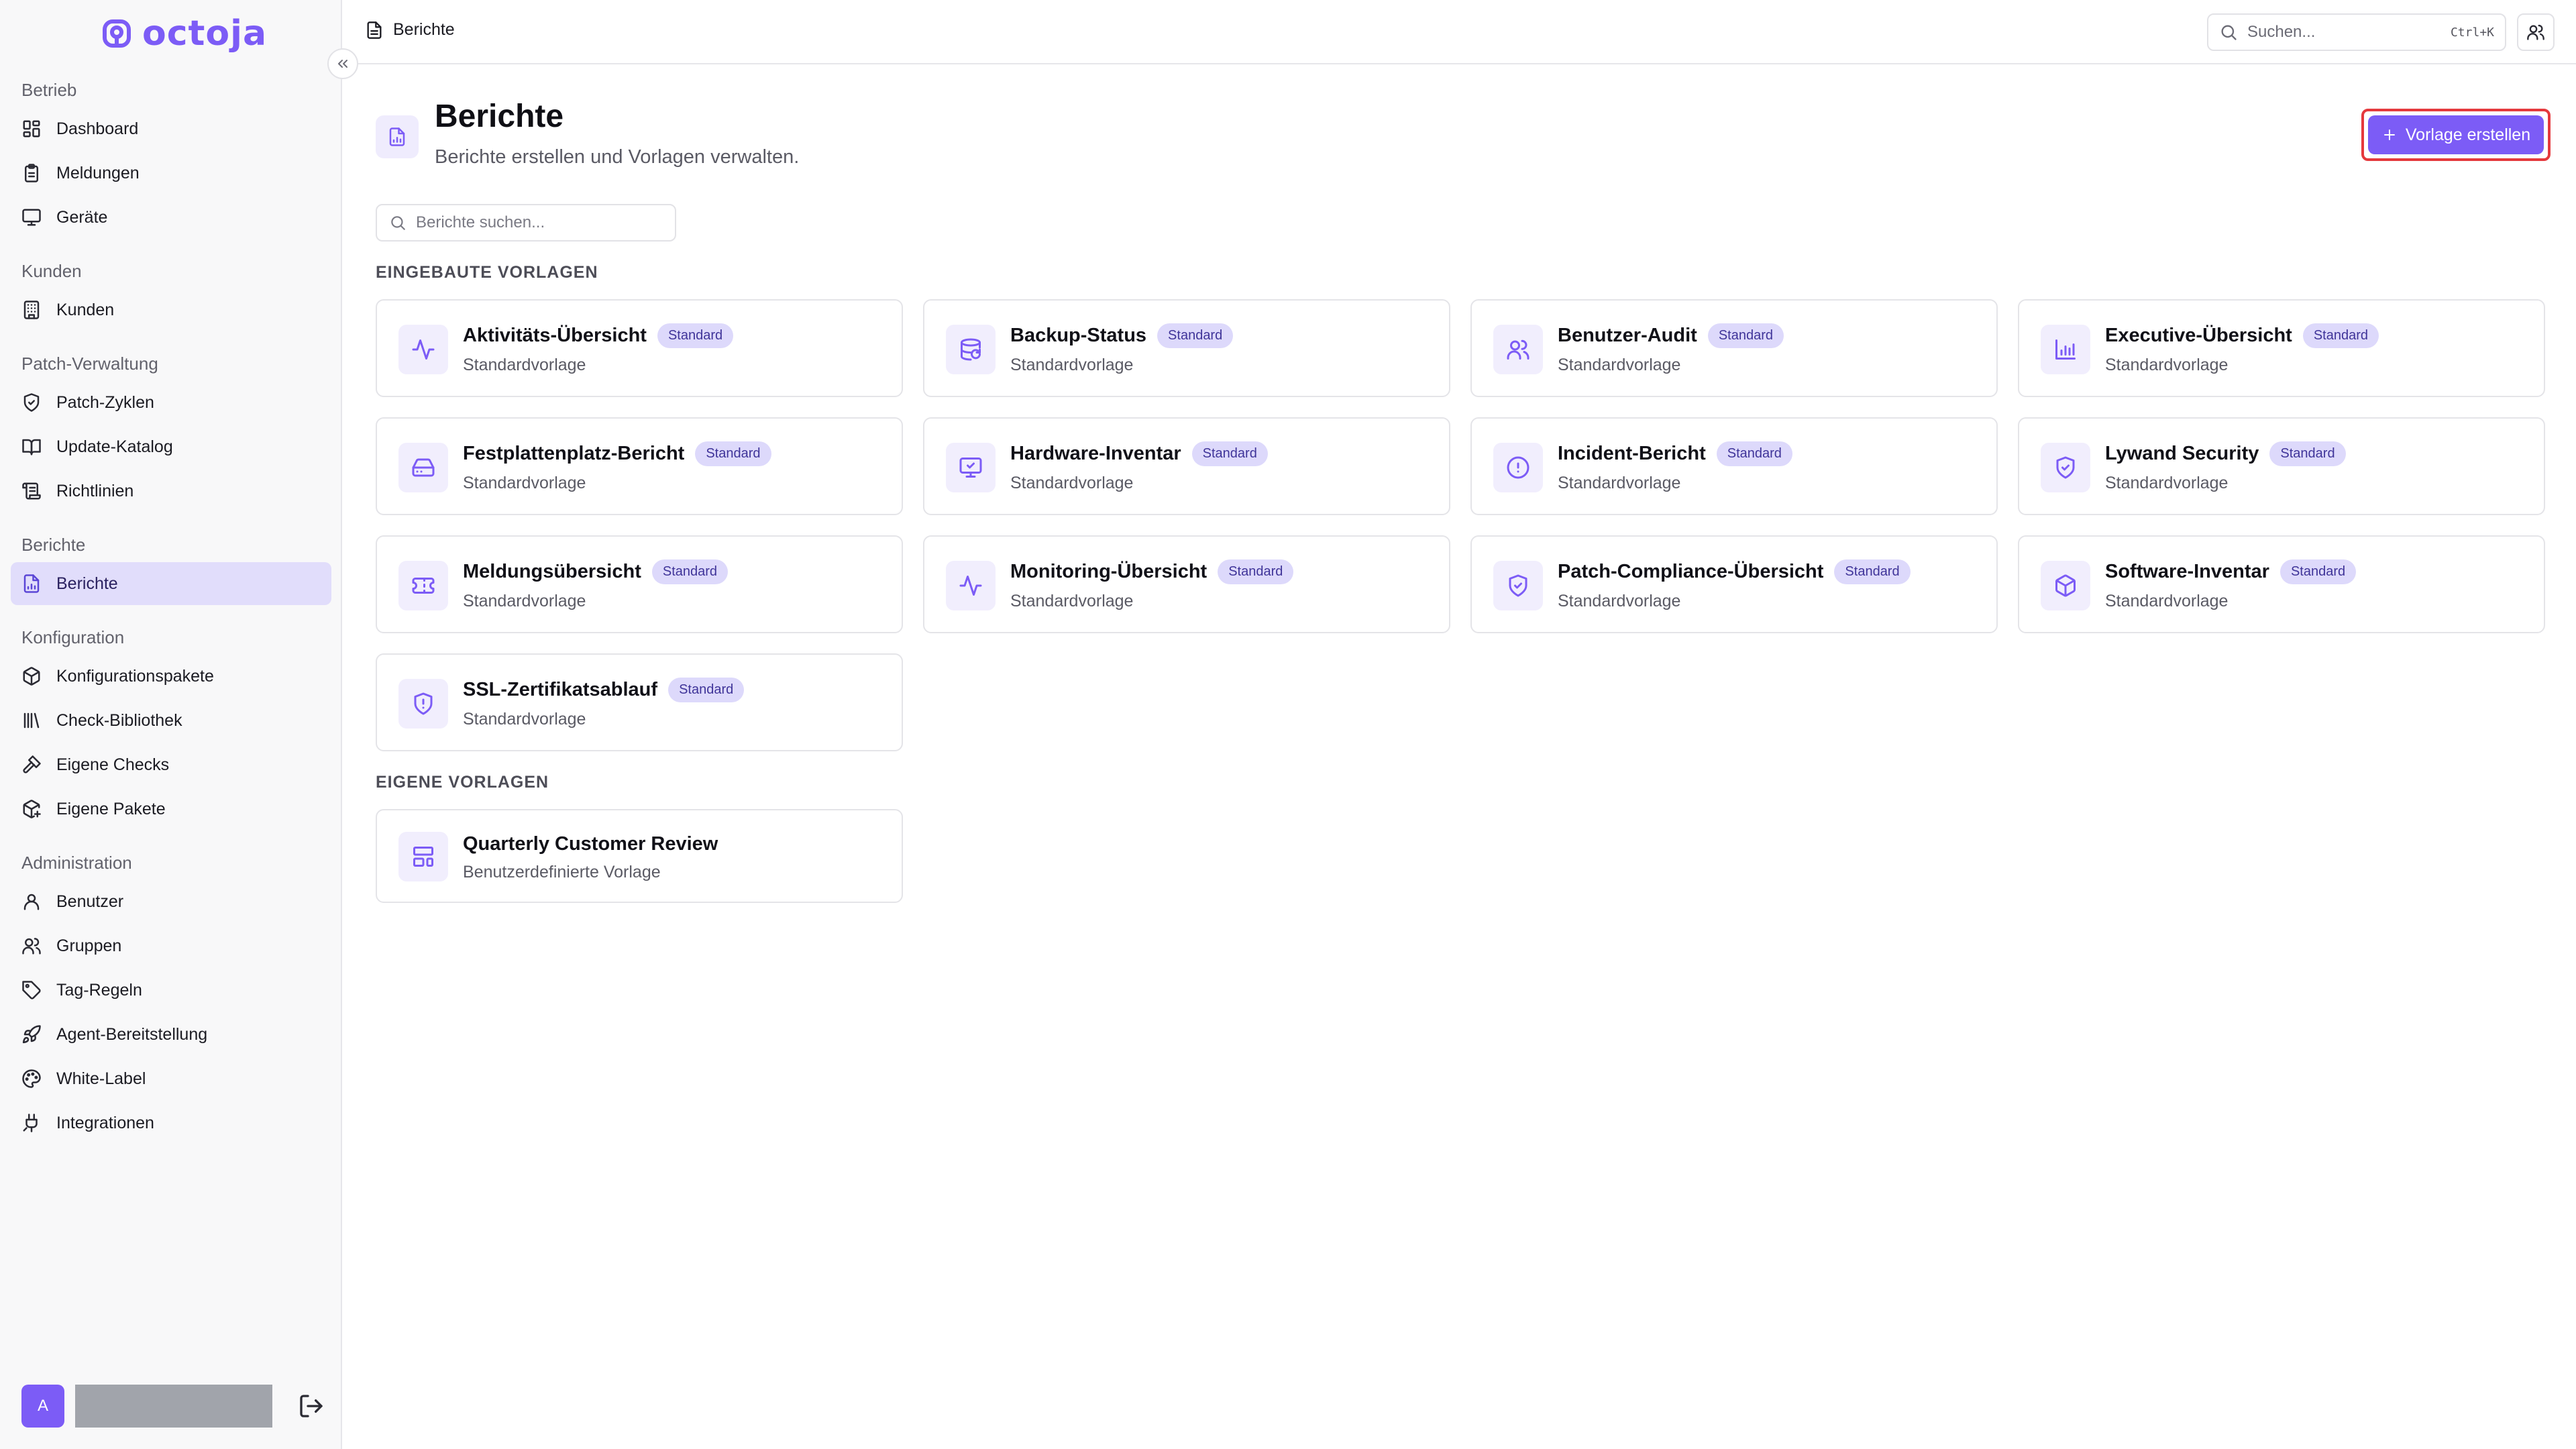 The width and height of the screenshot is (2576, 1449). What do you see at coordinates (82, 217) in the screenshot?
I see `sidebar-item-label: Geräte` at bounding box center [82, 217].